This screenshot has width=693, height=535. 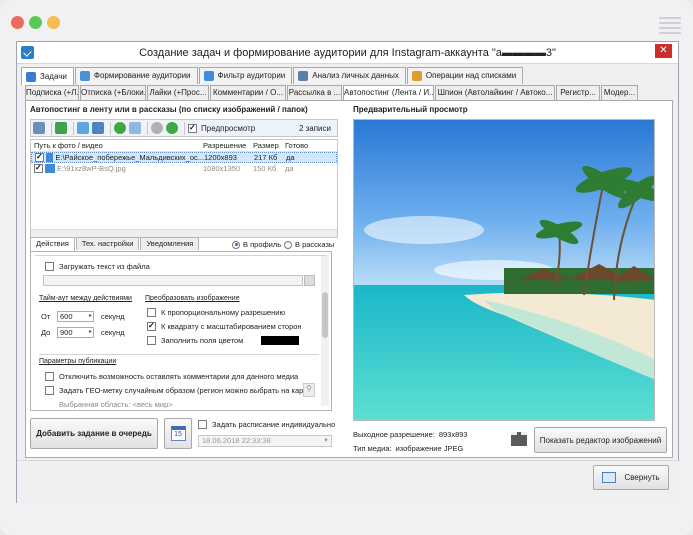 What do you see at coordinates (309, 390) in the screenshot?
I see `map-pin-icon: ⚲` at bounding box center [309, 390].